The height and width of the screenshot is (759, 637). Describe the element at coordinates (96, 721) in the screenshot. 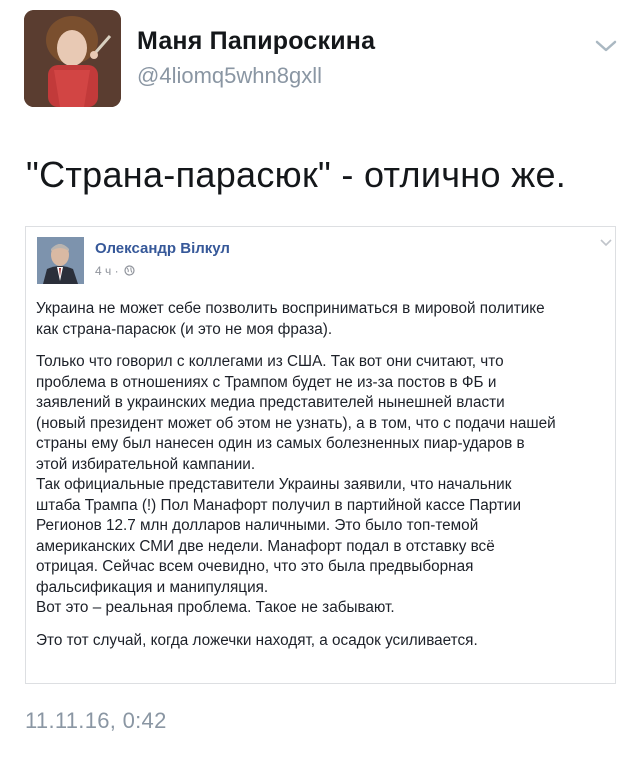

I see `tweet-date: 11.11.16, 0:42` at that location.